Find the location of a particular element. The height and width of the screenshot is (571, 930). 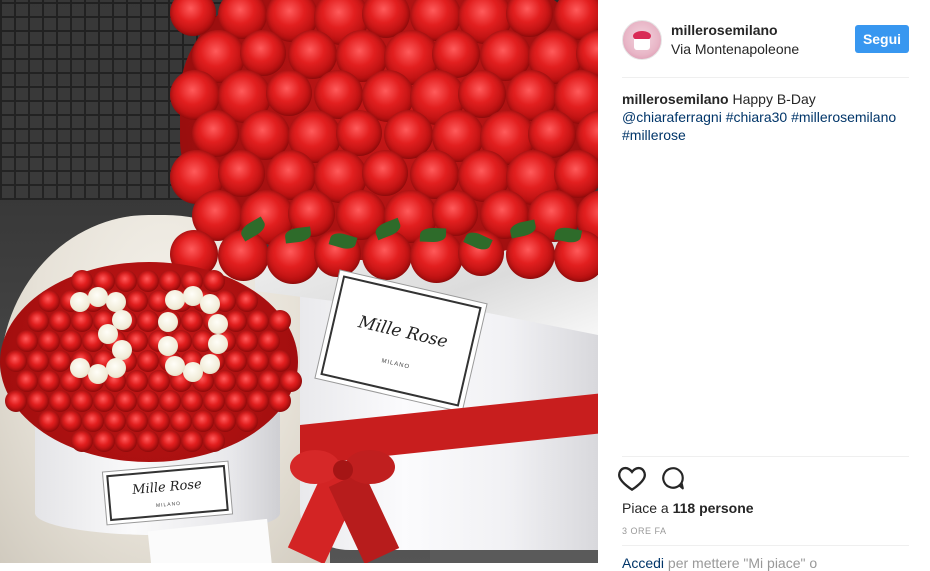

likes-prefix: Piace a is located at coordinates (645, 508).